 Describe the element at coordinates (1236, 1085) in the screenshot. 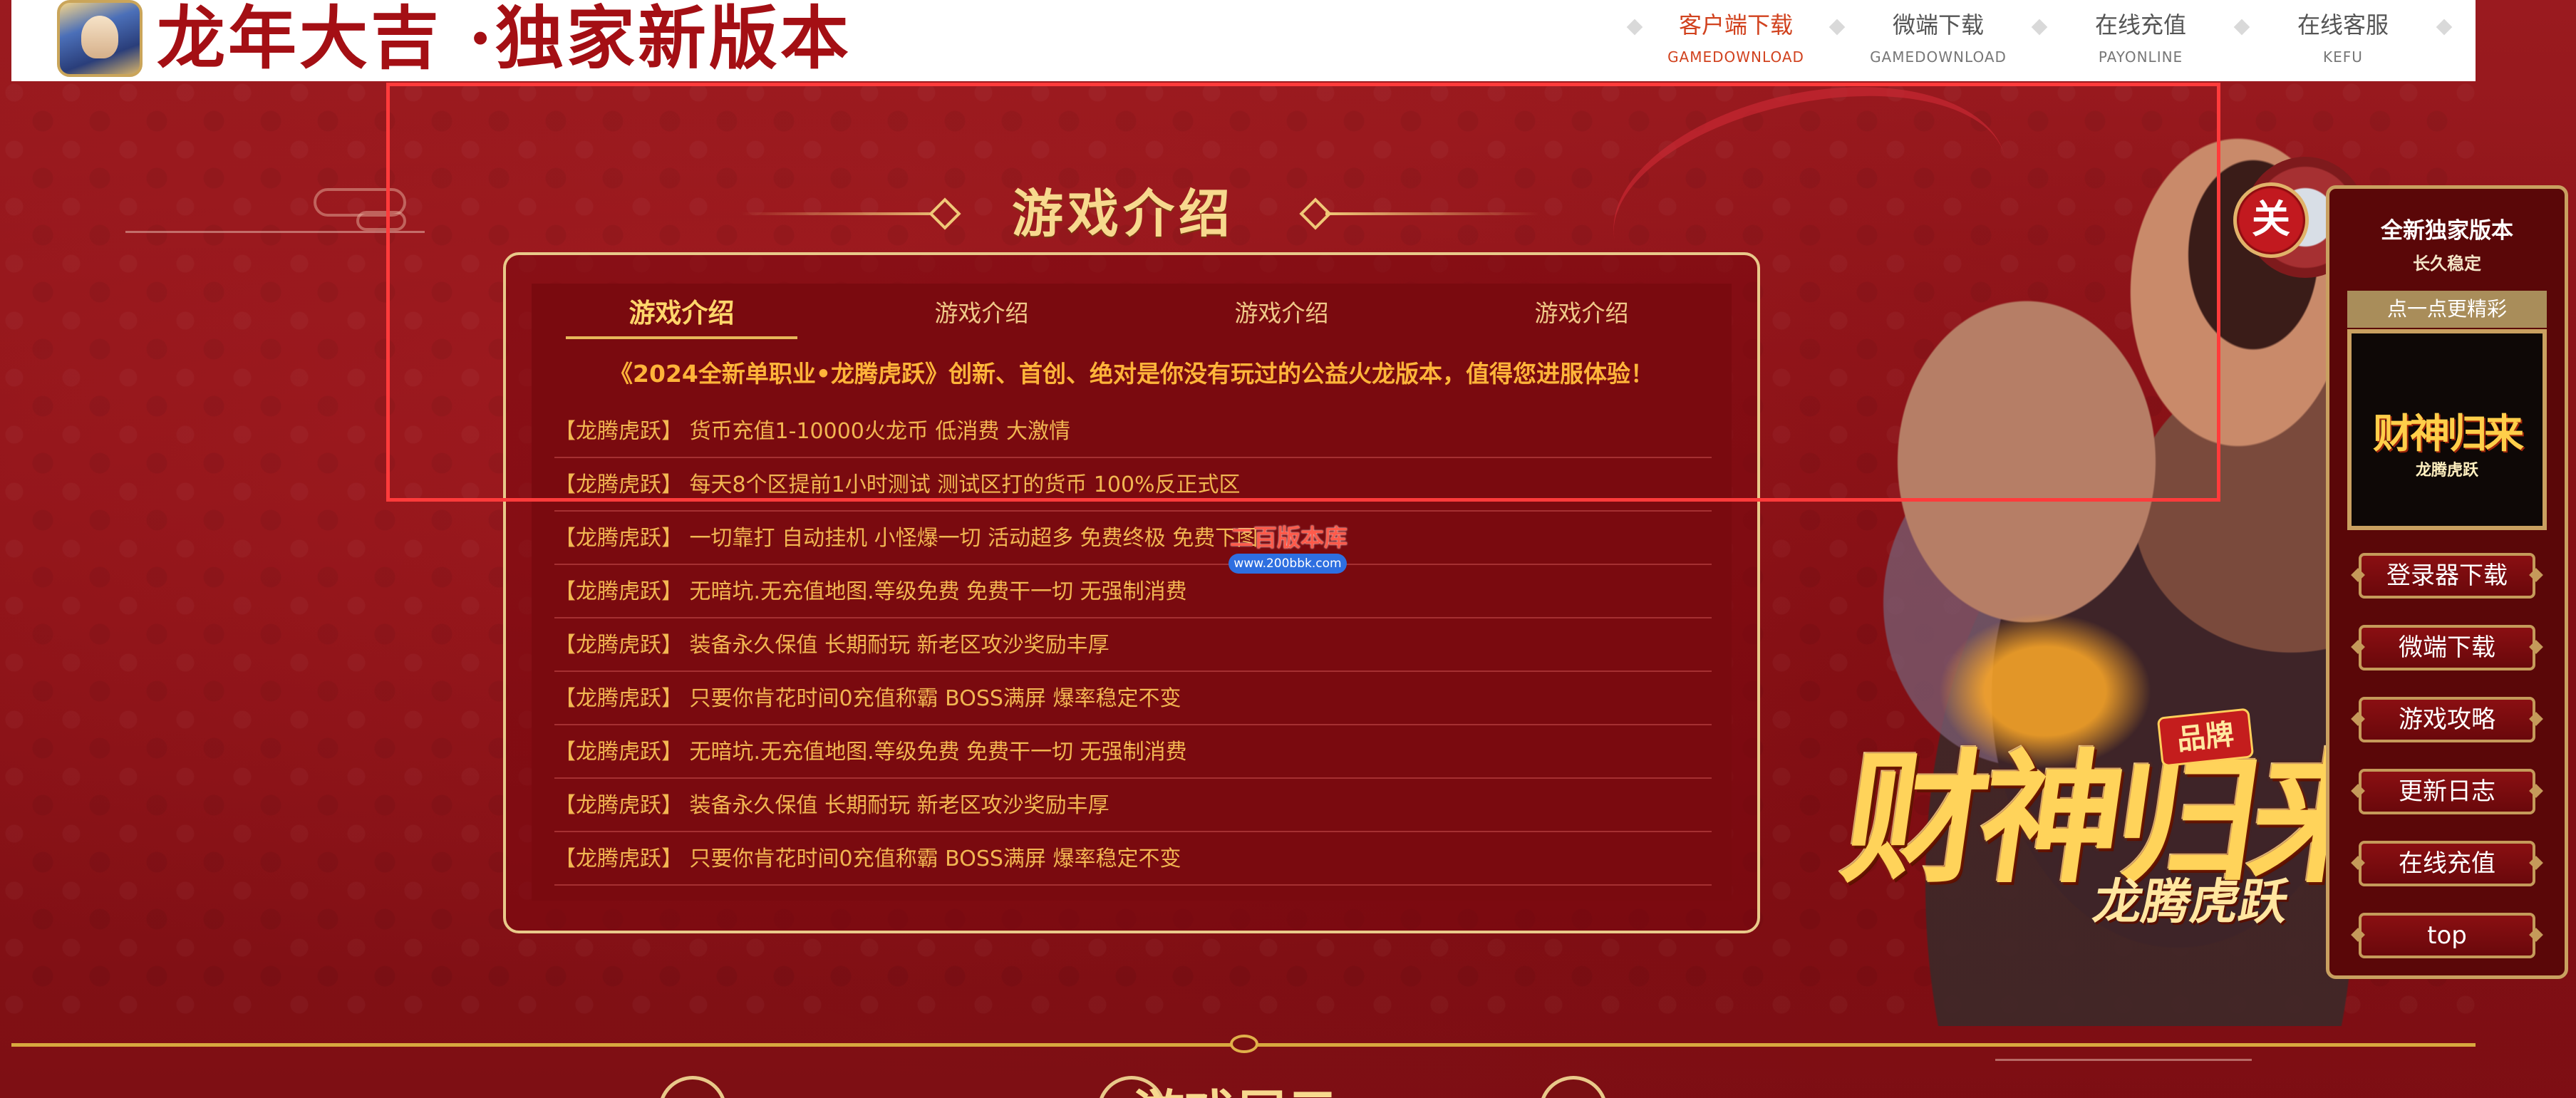

I see `next-section-title: 游戏展示` at that location.